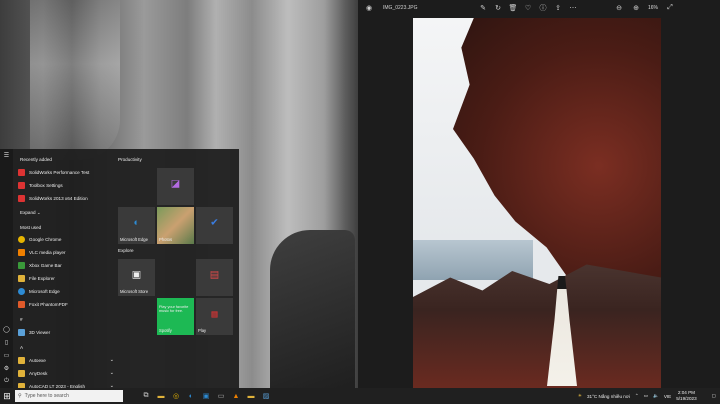 The height and width of the screenshot is (404, 720). Describe the element at coordinates (66, 239) in the screenshot. I see `list-item: Google Chrome` at that location.